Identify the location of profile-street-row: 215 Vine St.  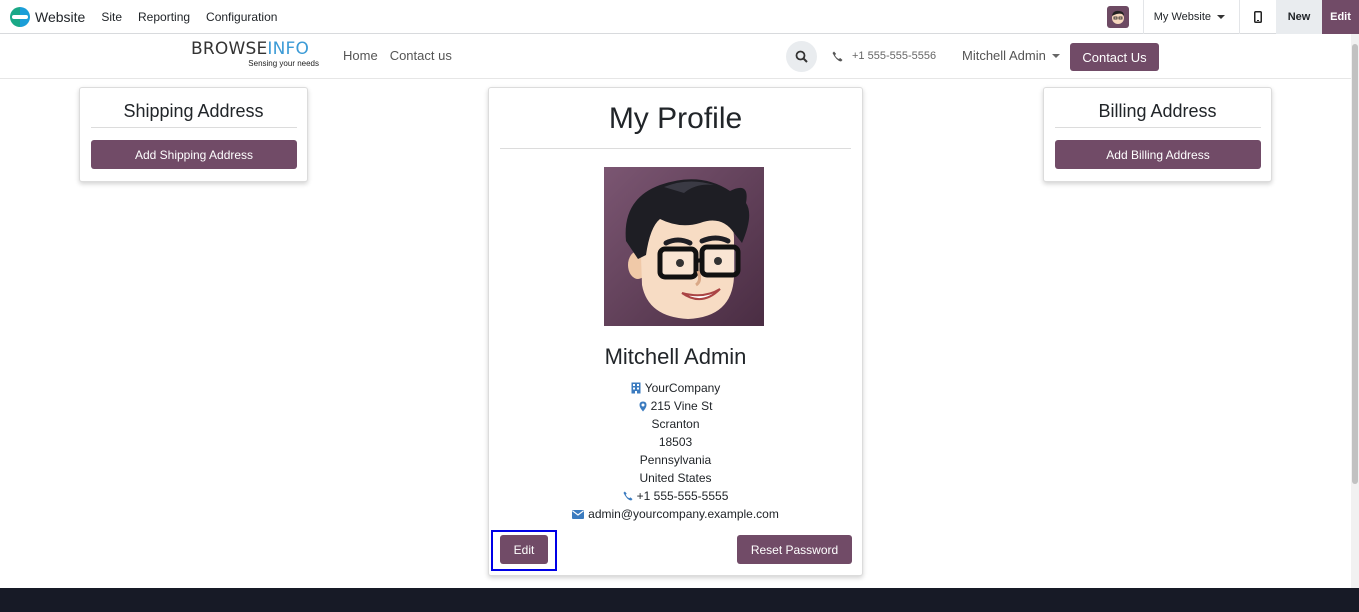
(675, 406).